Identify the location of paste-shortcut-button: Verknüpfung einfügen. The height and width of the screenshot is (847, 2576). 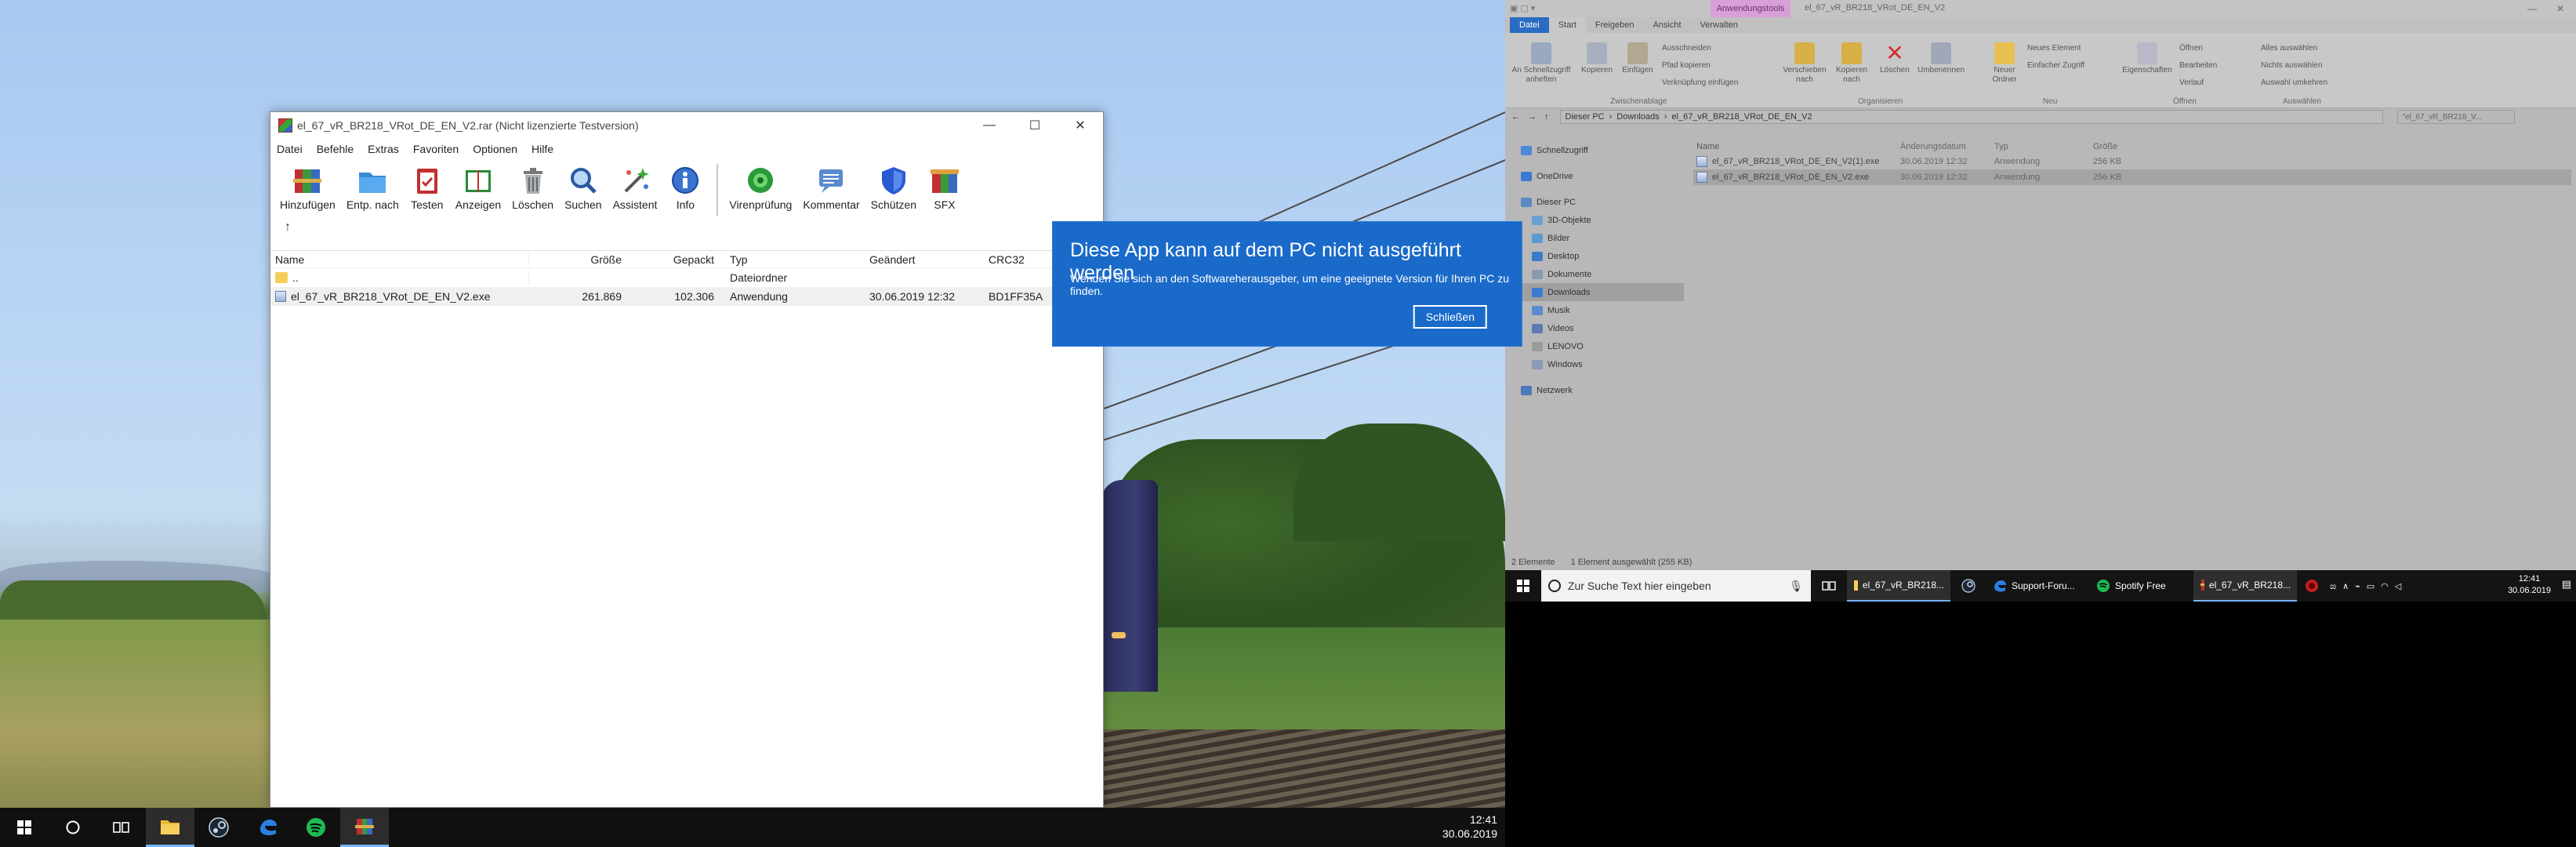
(1700, 82).